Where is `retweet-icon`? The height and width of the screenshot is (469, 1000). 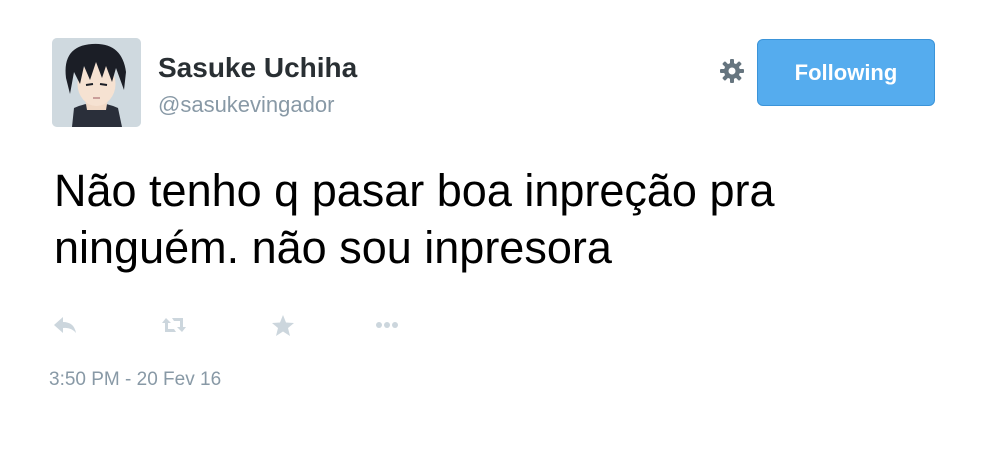 retweet-icon is located at coordinates (174, 325).